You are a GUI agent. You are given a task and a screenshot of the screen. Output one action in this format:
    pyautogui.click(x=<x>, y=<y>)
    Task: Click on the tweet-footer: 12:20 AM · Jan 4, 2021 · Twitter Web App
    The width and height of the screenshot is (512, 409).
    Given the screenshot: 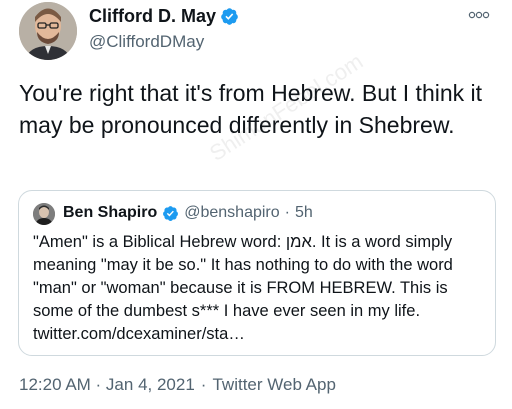 What is the action you would take?
    pyautogui.click(x=177, y=385)
    